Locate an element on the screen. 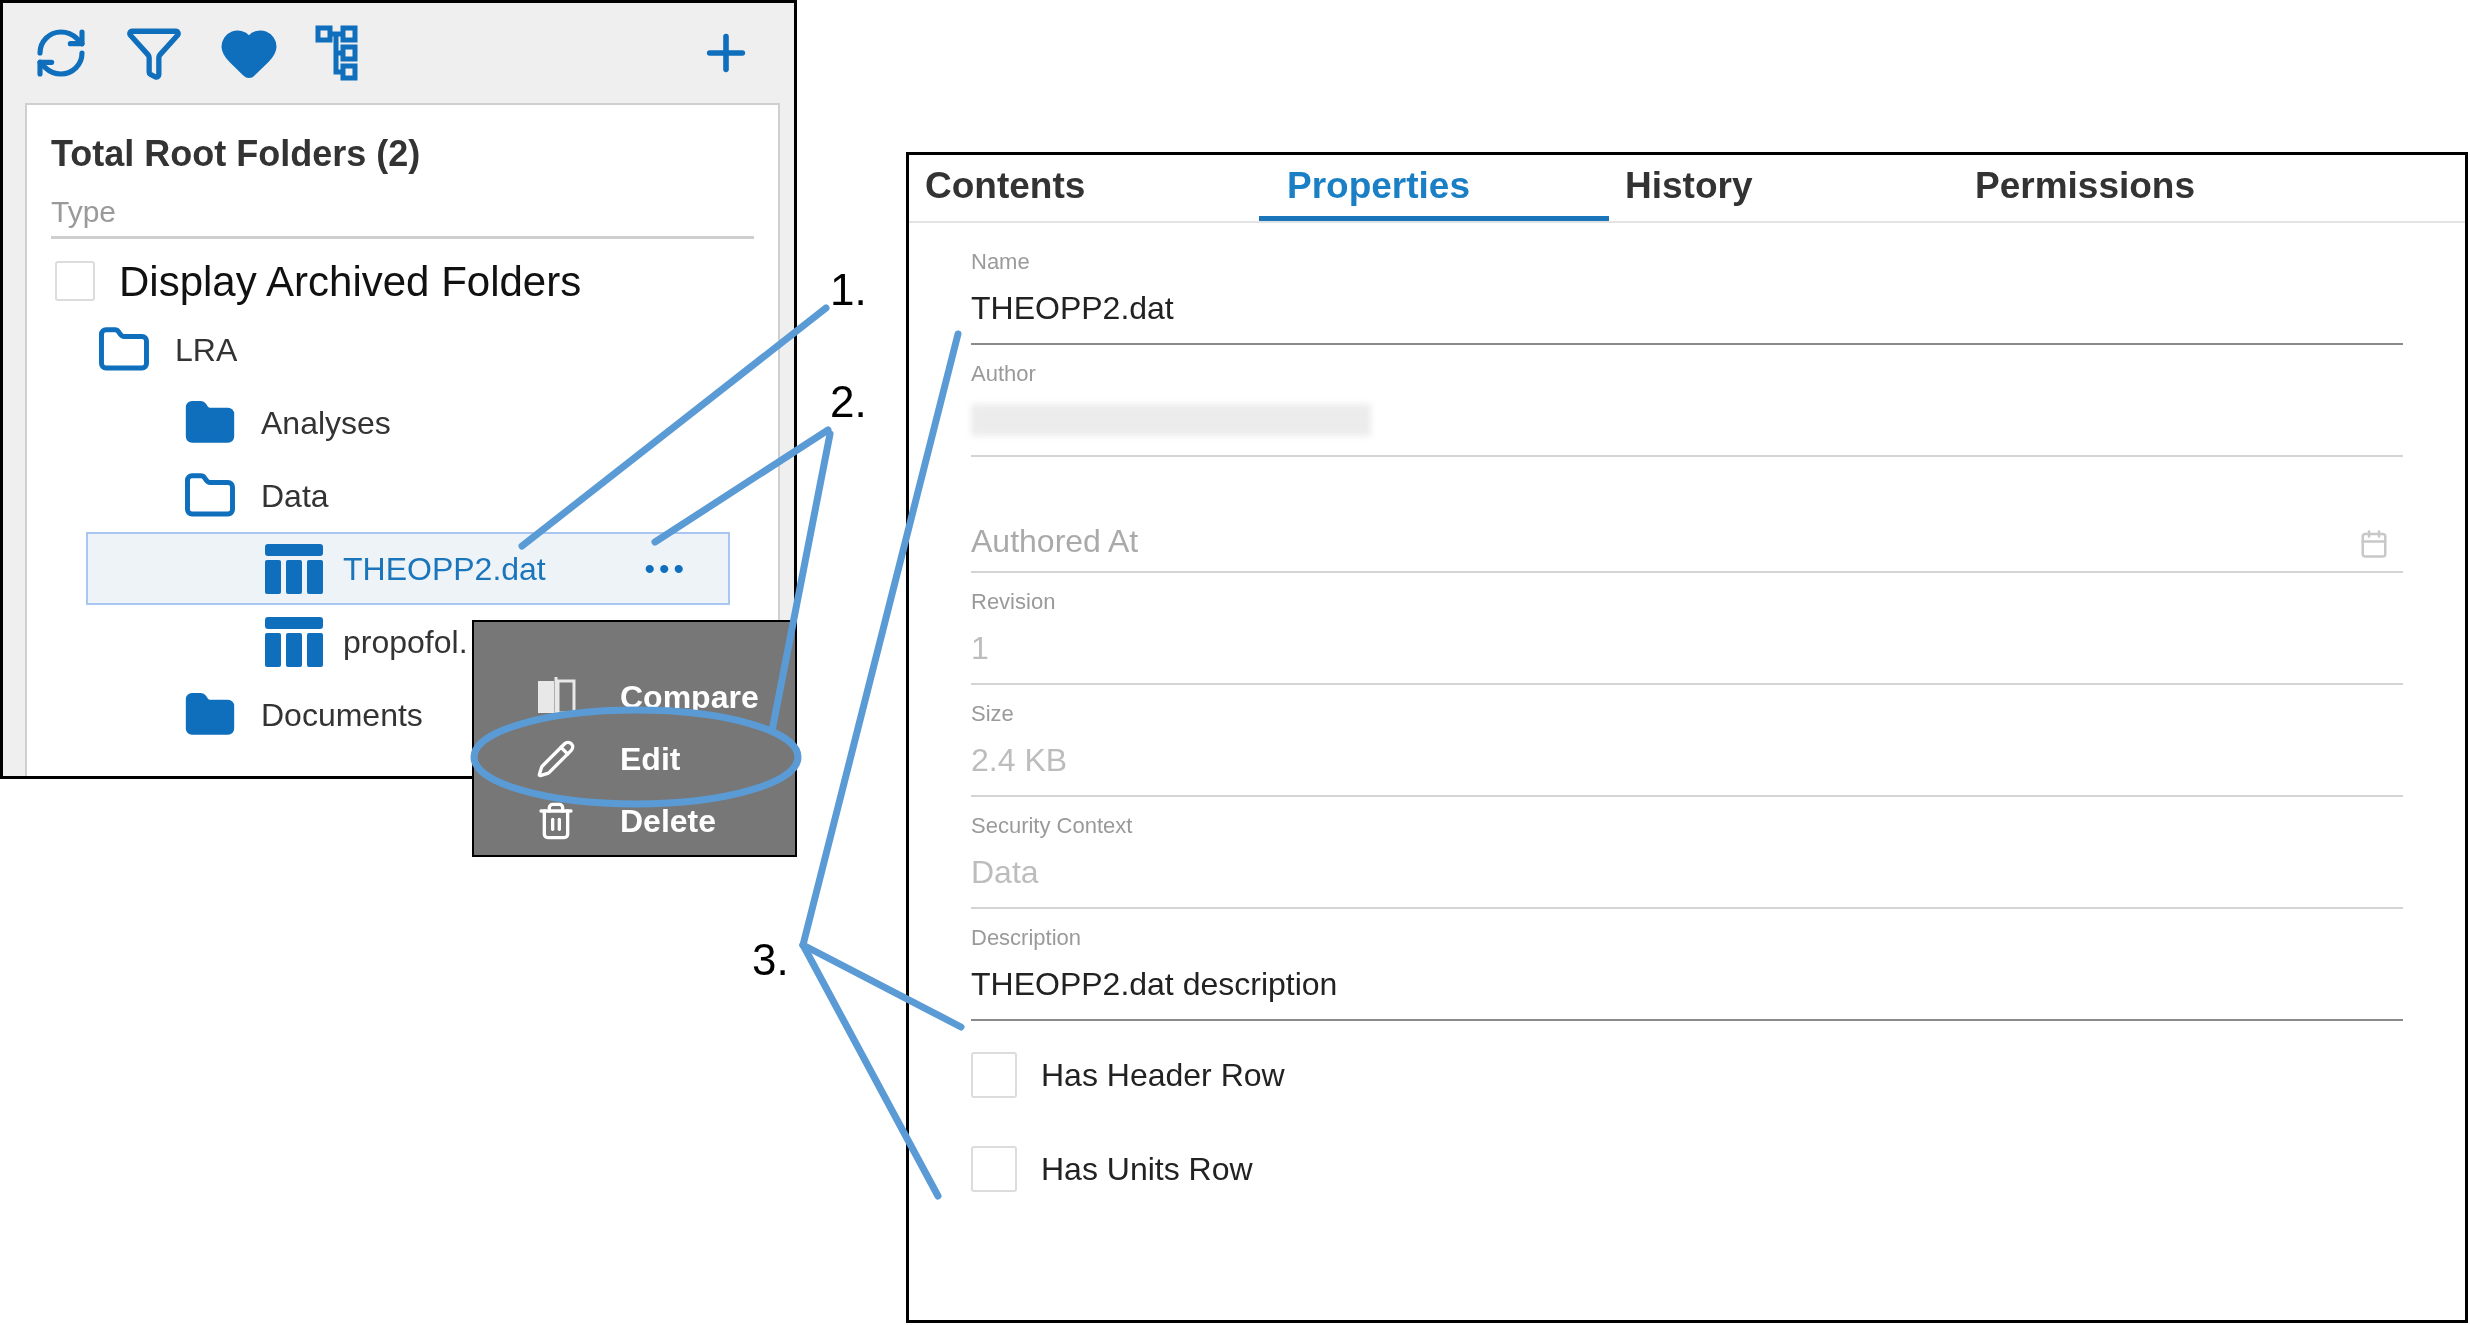  callout-number: 2. is located at coordinates (848, 402).